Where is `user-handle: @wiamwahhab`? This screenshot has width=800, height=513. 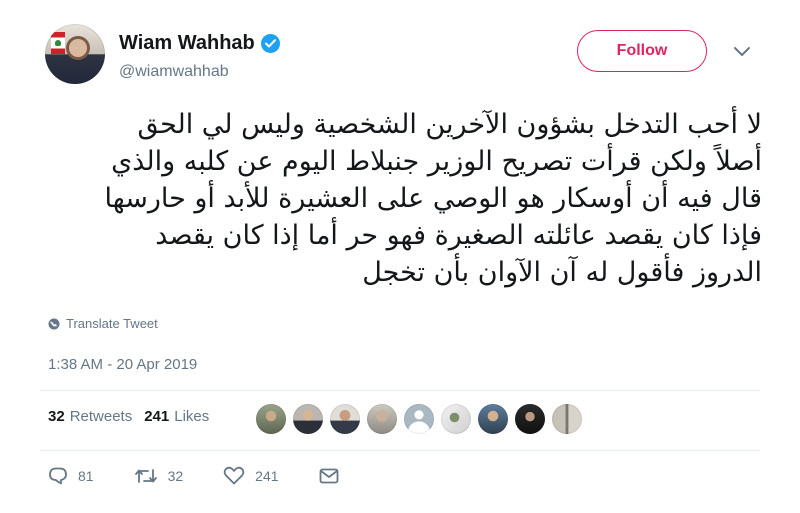 user-handle: @wiamwahhab is located at coordinates (174, 72).